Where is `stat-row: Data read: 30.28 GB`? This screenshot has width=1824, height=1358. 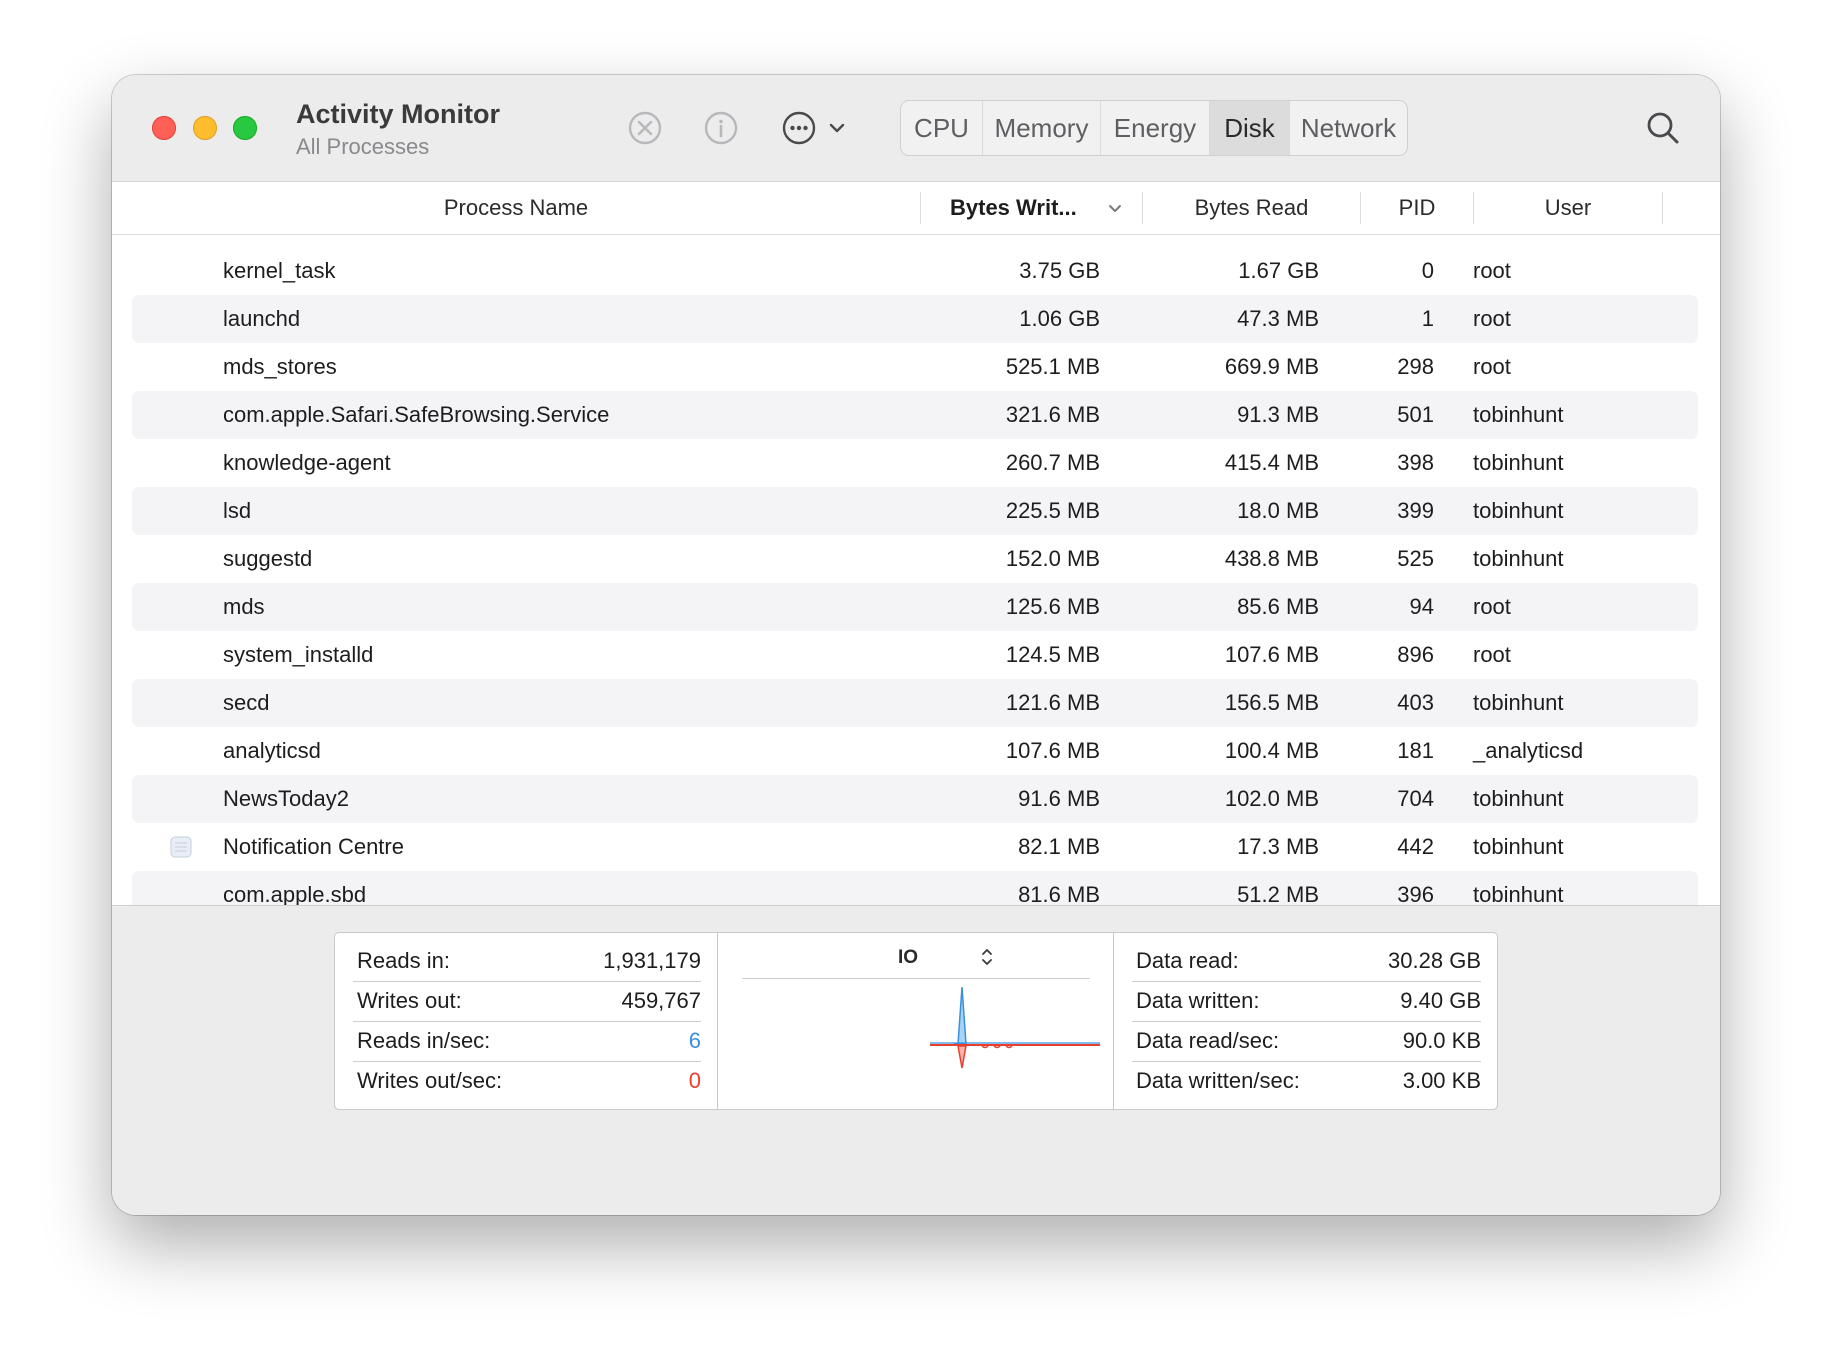
stat-row: Data read: 30.28 GB is located at coordinates (1306, 961).